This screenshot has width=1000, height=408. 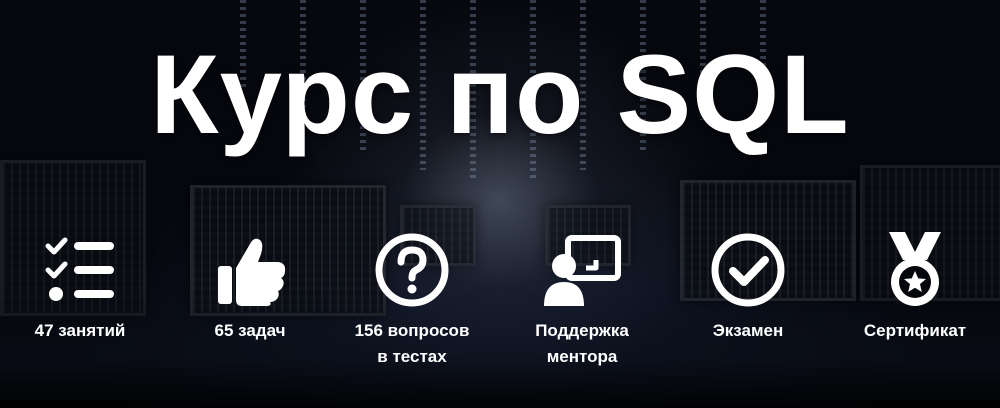 I want to click on feature-test-questions: 156 вопросов в тестах, so click(x=412, y=300).